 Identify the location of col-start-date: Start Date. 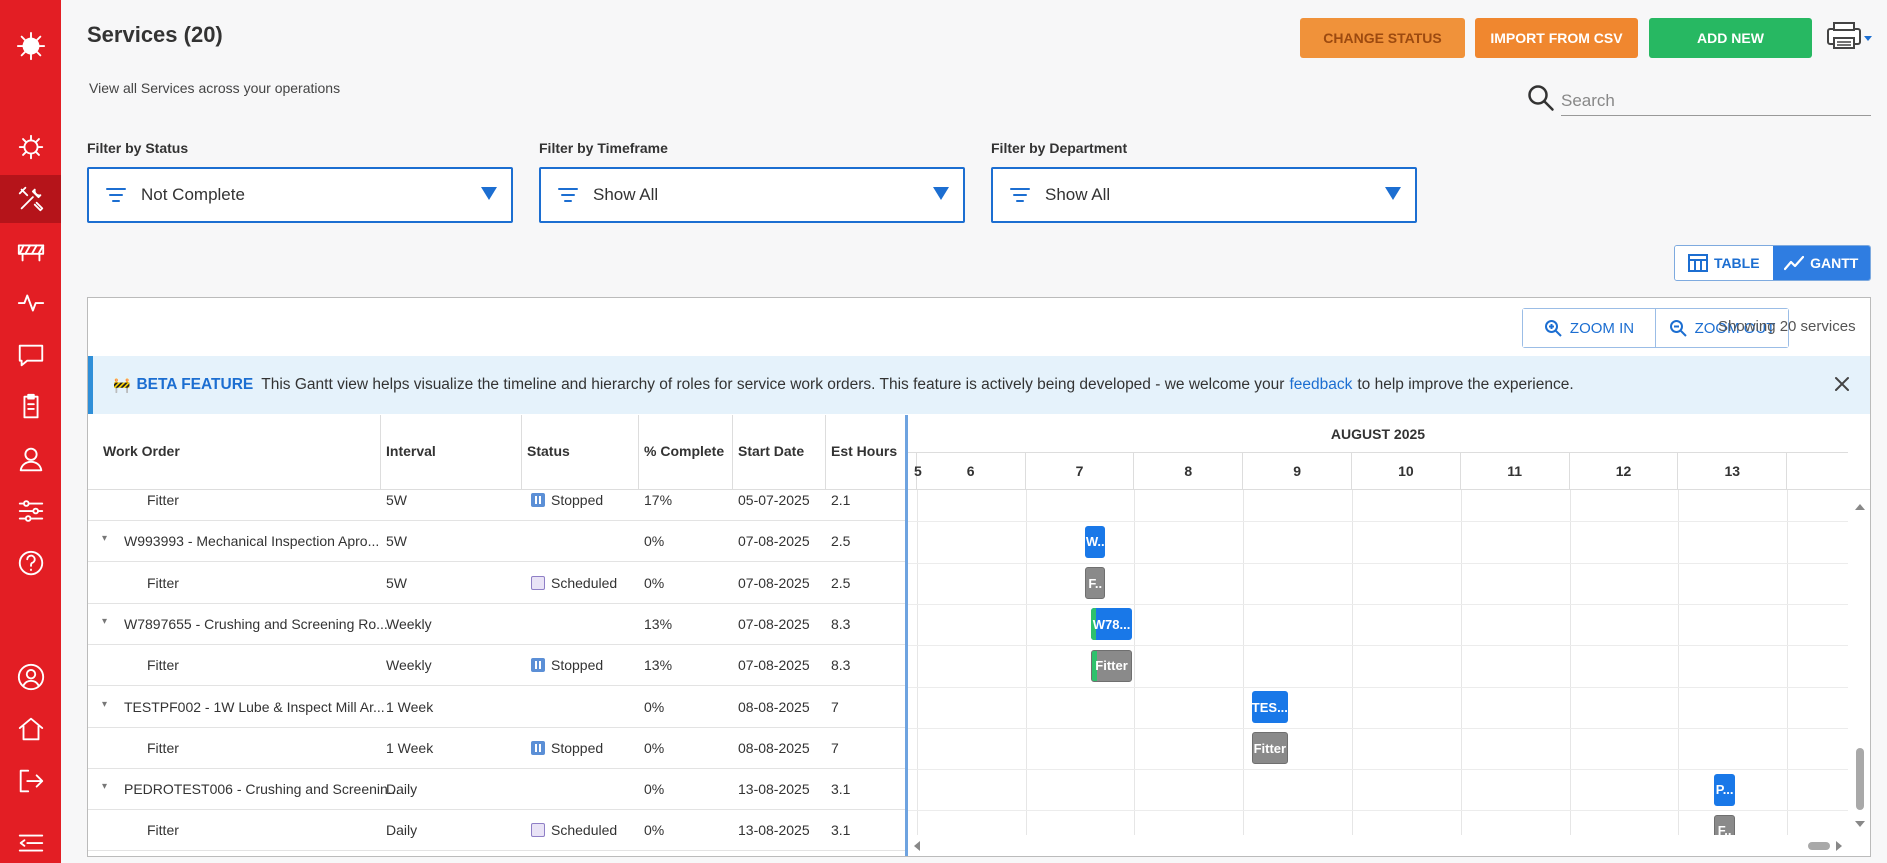
(771, 451).